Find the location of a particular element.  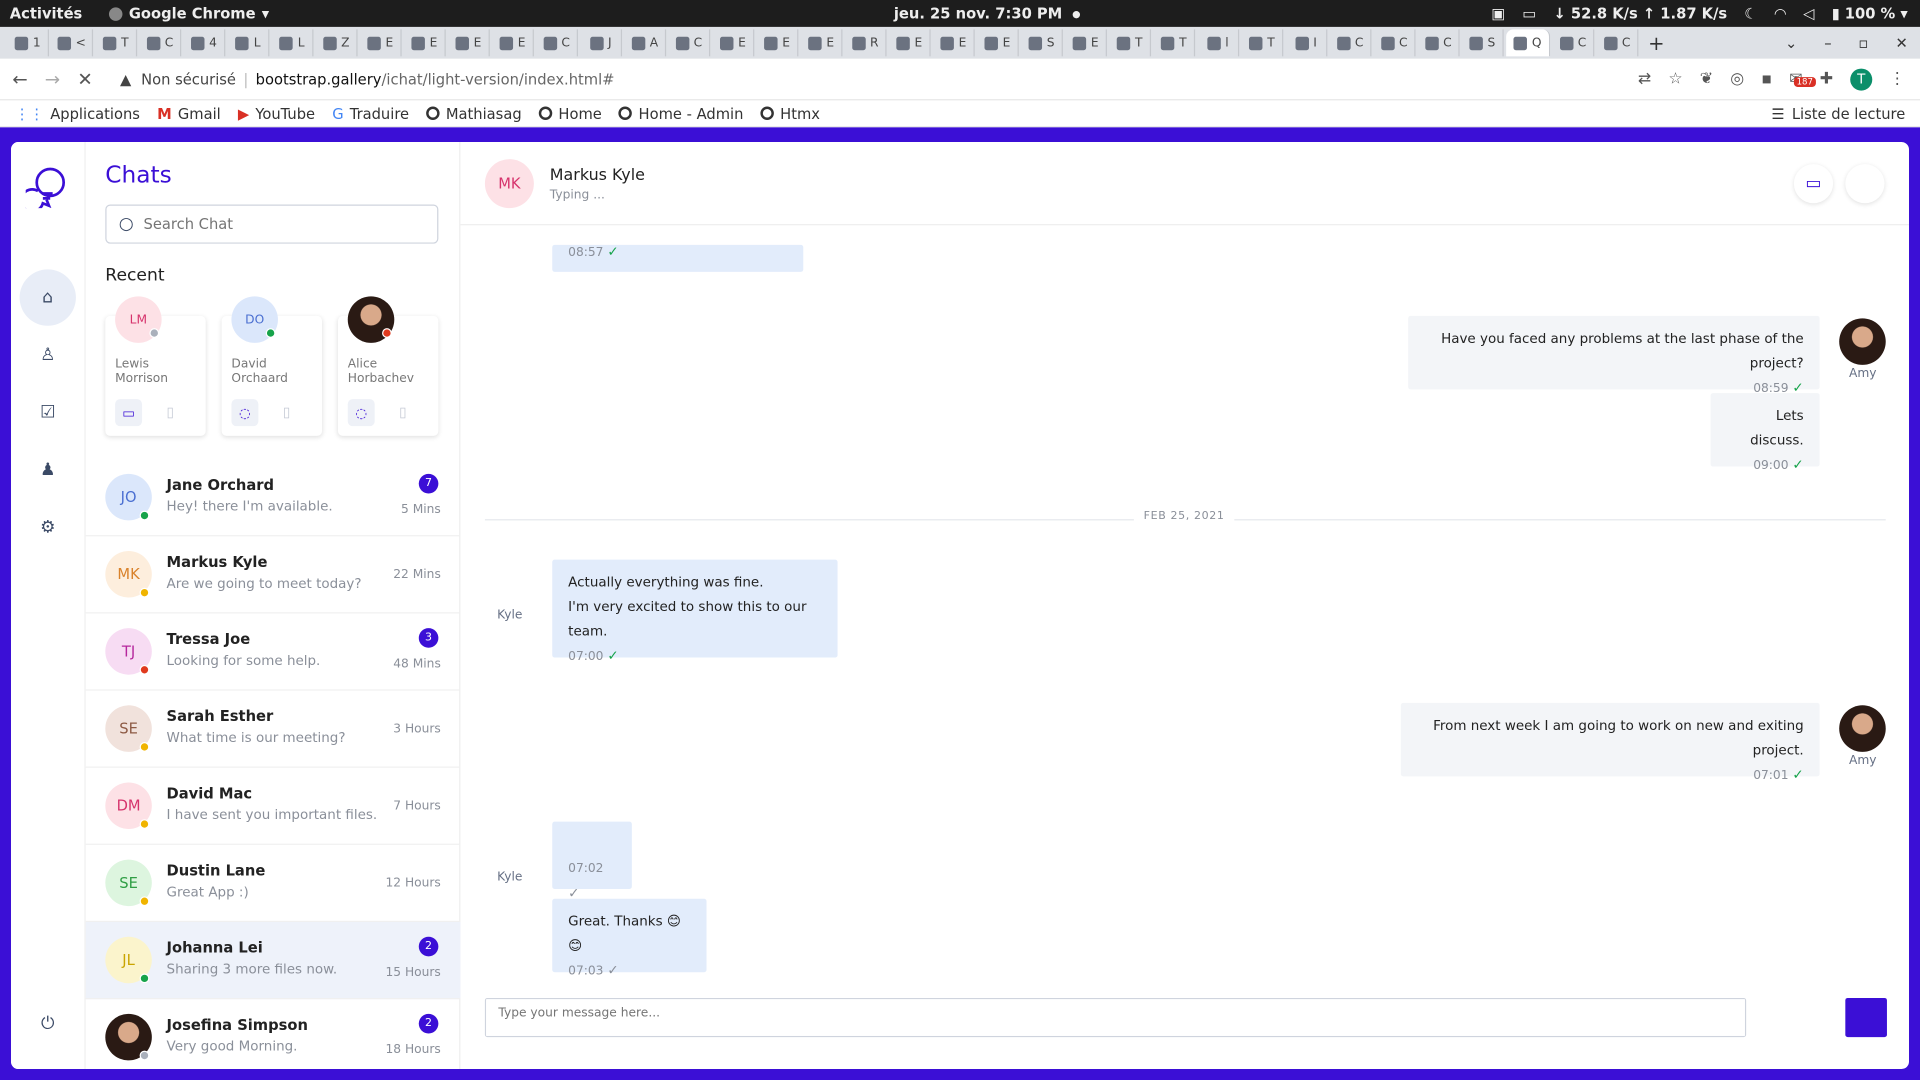

new-tab-button: + is located at coordinates (1656, 42).